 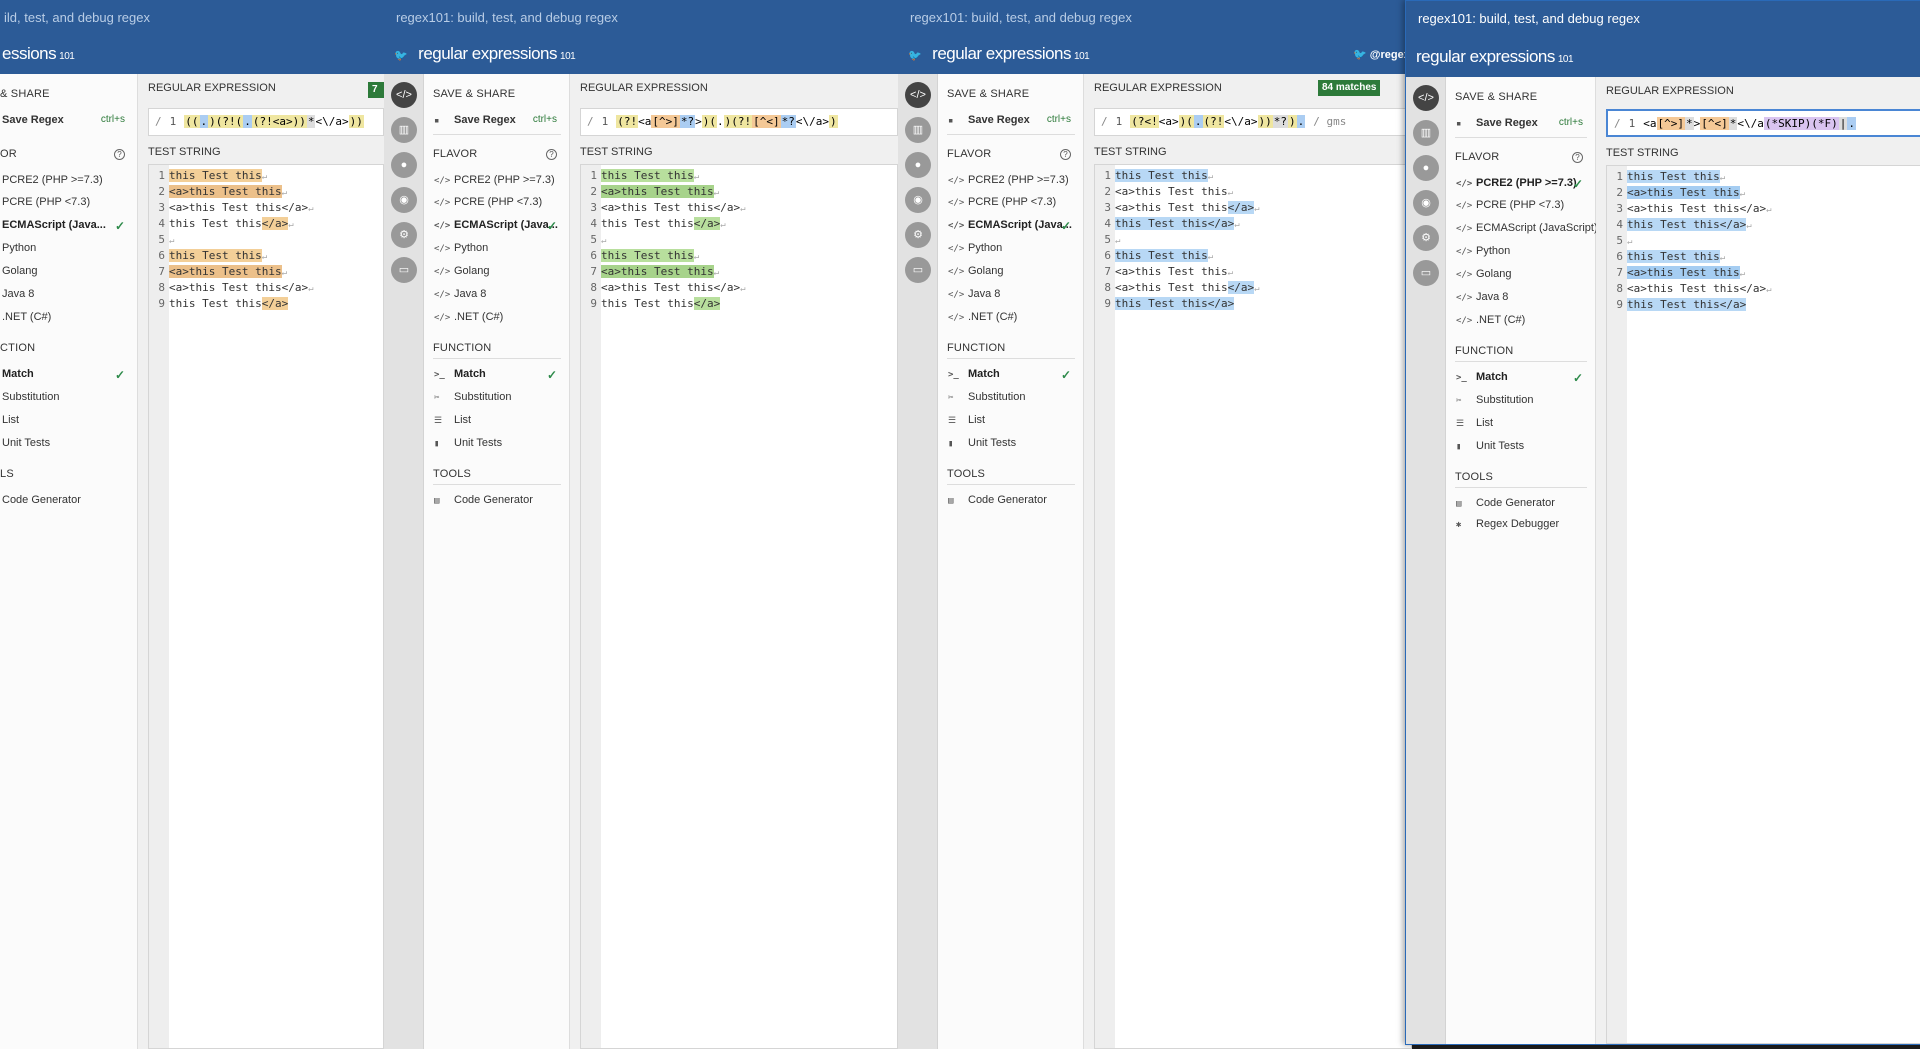 What do you see at coordinates (1484, 351) in the screenshot?
I see `function-heading: FUNCTION` at bounding box center [1484, 351].